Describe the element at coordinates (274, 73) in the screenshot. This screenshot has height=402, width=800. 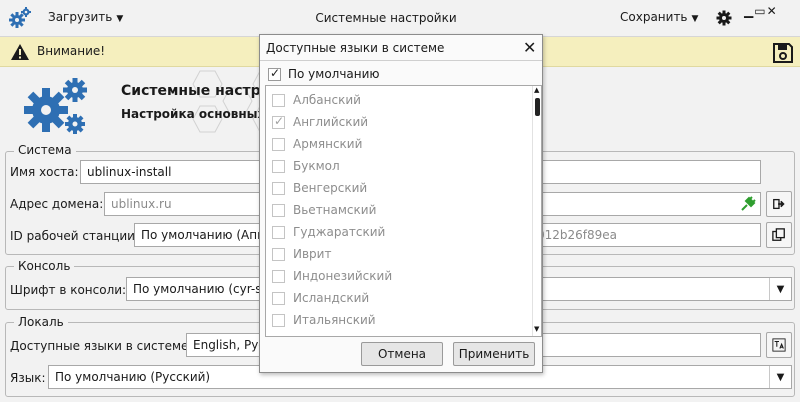
I see `default-checkbox` at that location.